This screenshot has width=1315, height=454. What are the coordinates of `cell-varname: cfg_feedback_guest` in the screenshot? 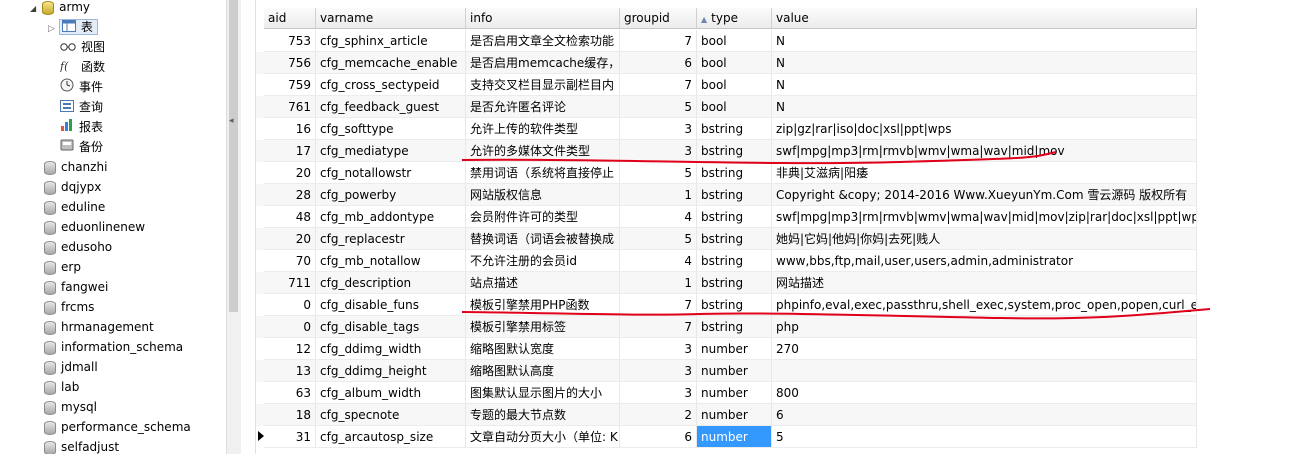 It's located at (391, 107).